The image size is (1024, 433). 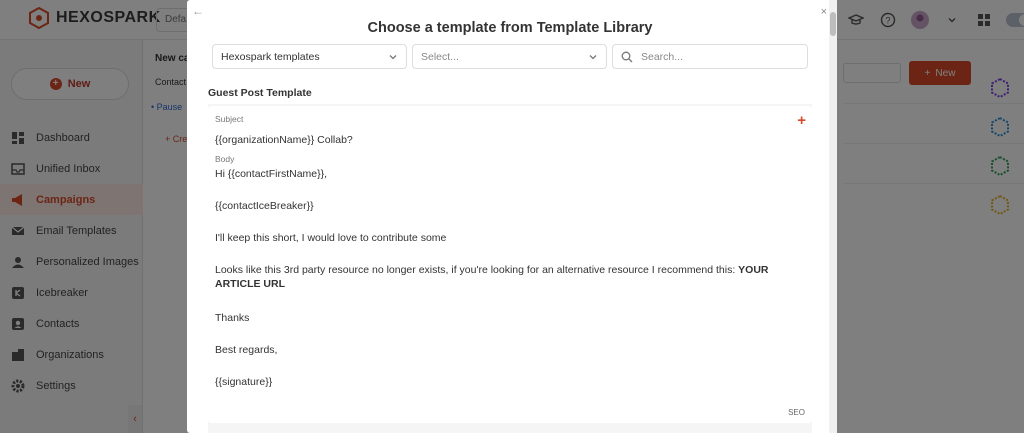 What do you see at coordinates (716, 56) in the screenshot?
I see `search-input` at bounding box center [716, 56].